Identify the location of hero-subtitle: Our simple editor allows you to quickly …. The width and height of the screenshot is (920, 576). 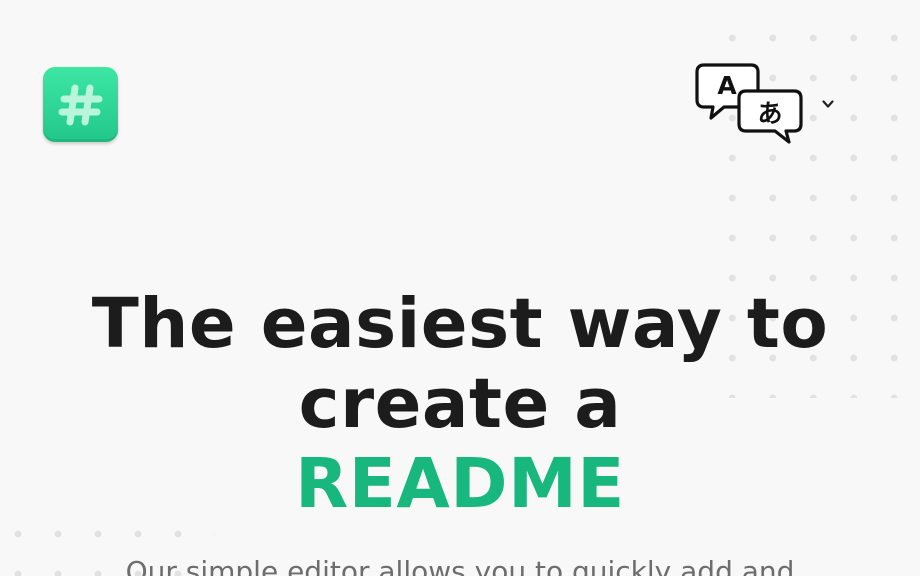
(460, 565).